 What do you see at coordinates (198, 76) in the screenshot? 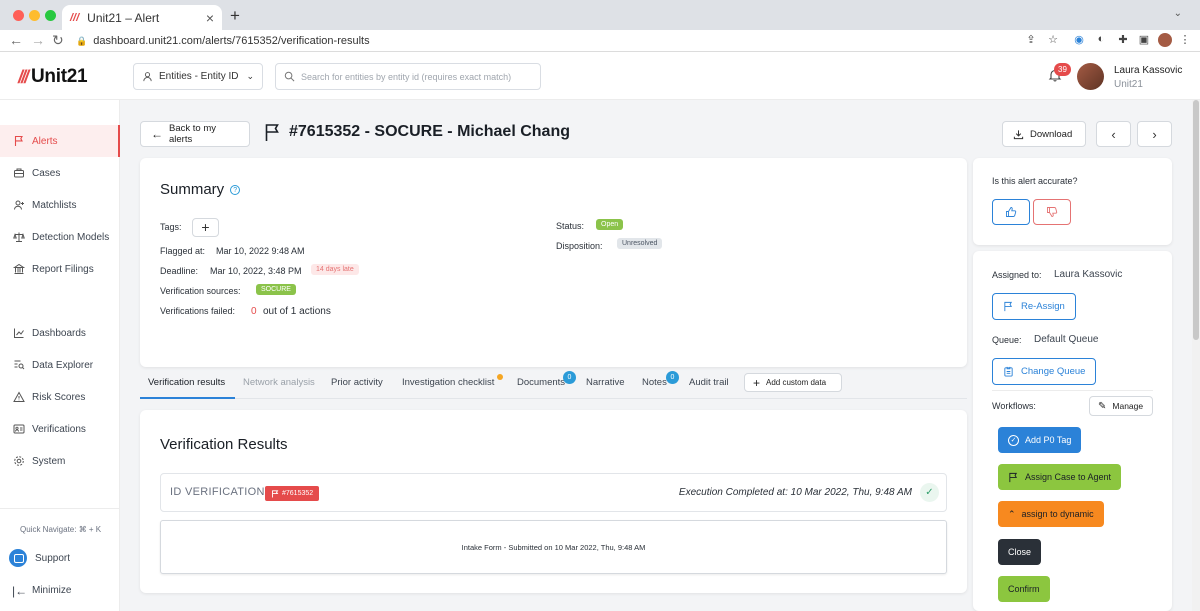
I see `entity-type-selector: Entities - Entity ID ⌄` at bounding box center [198, 76].